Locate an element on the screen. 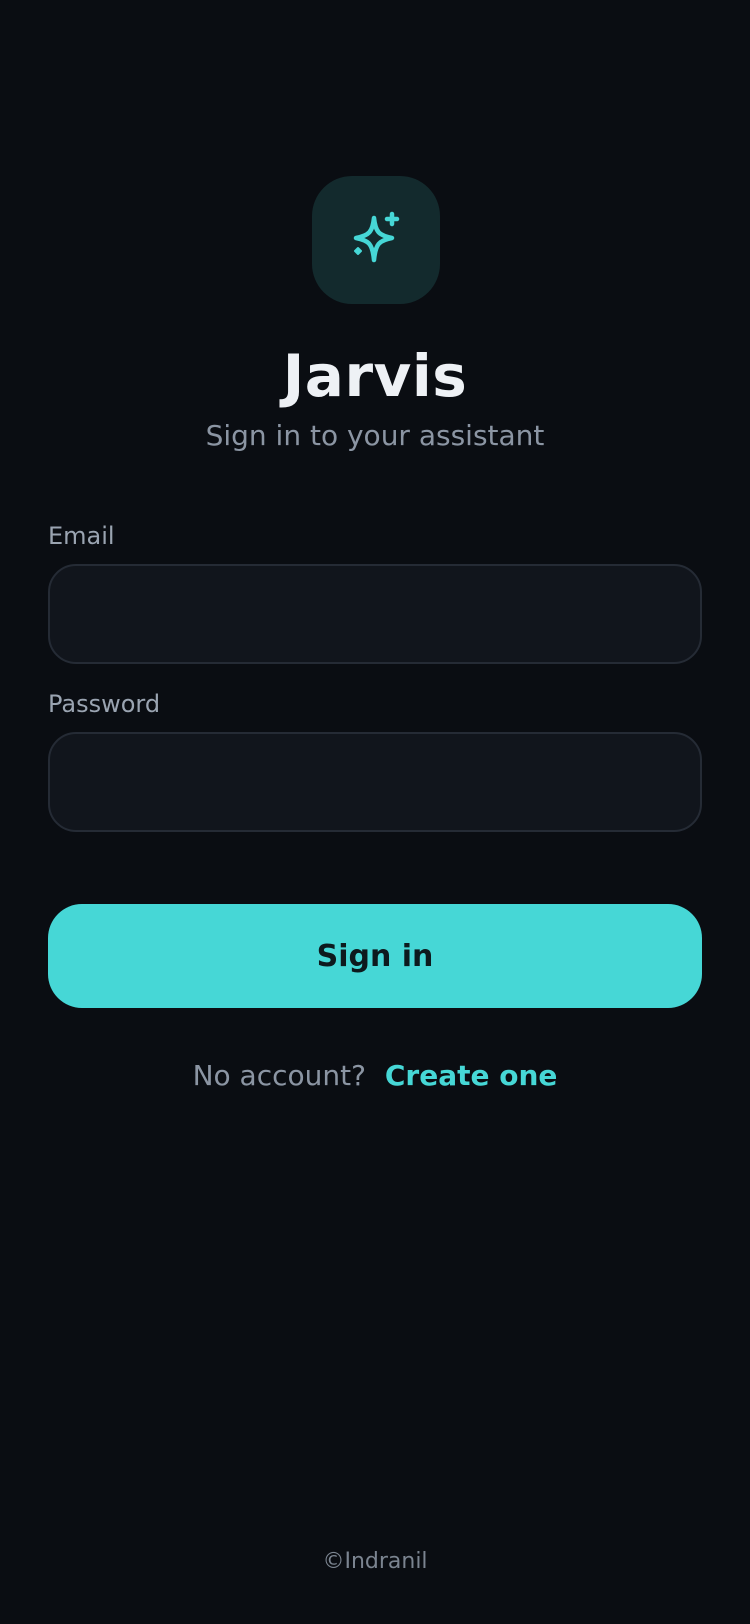 The width and height of the screenshot is (750, 1624). password-label: Password is located at coordinates (104, 704).